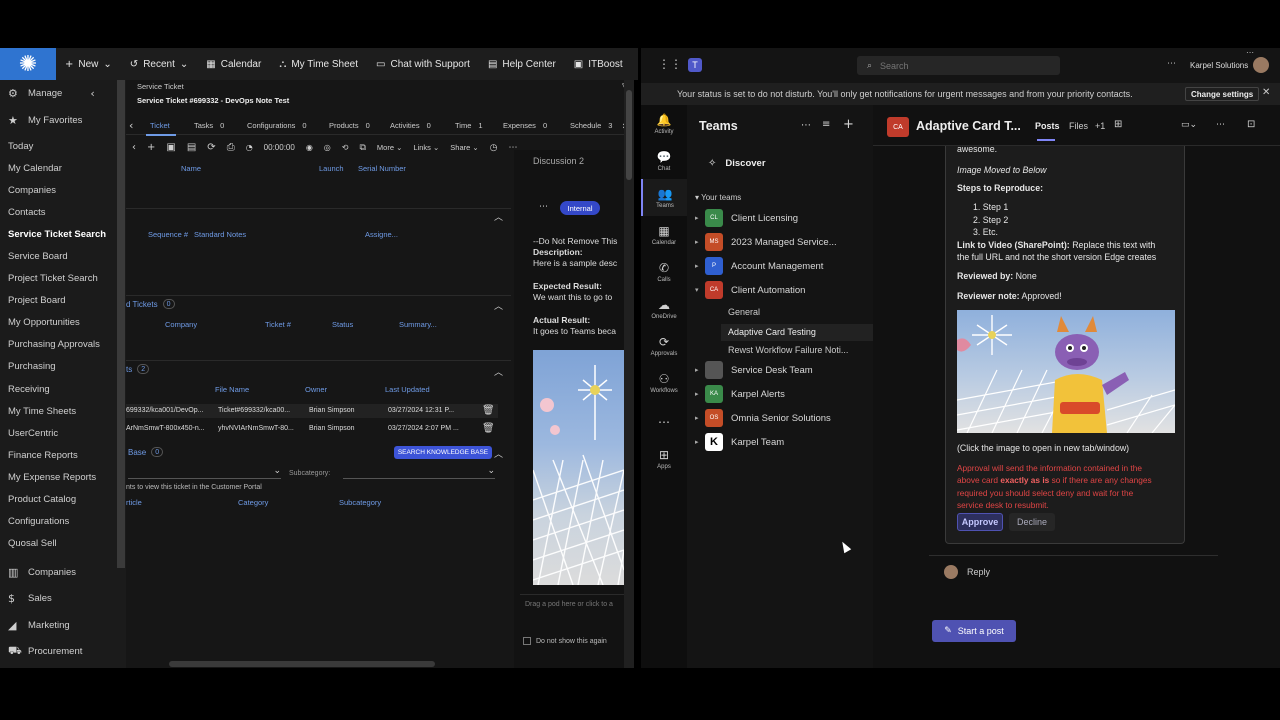 The width and height of the screenshot is (1280, 720). What do you see at coordinates (754, 370) in the screenshot?
I see `team-service-desk-team: ▸ Service Desk Team` at bounding box center [754, 370].